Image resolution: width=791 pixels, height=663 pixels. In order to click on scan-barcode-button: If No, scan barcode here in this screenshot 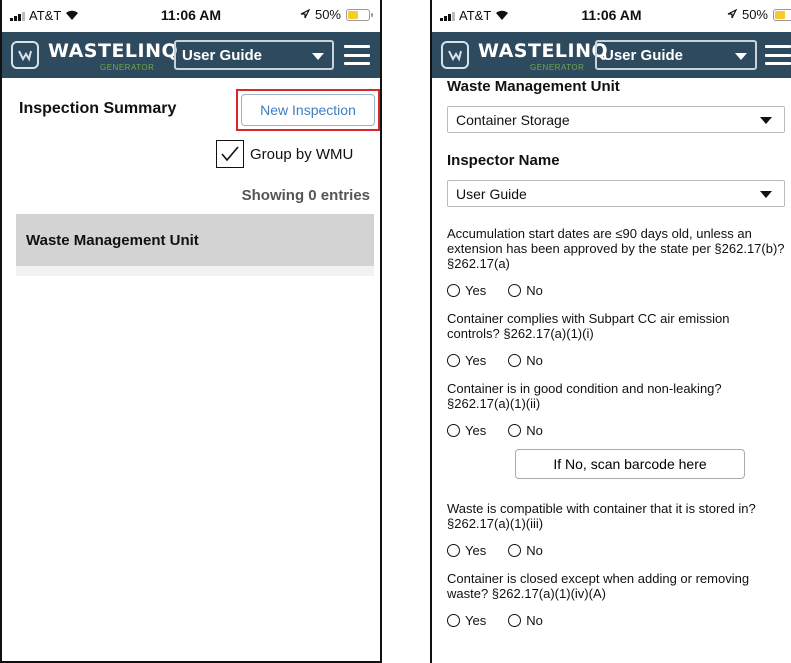, I will do `click(630, 464)`.